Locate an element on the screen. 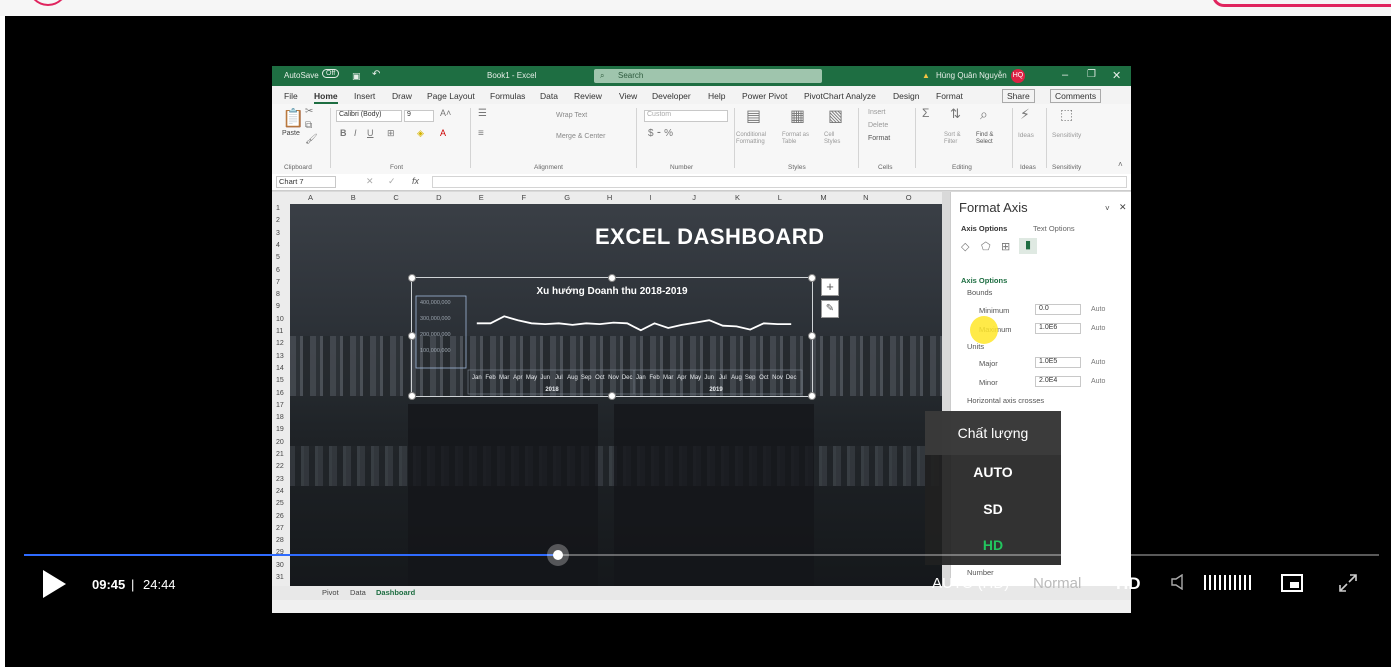  sort-filter-button: Sort & Filter is located at coordinates (958, 139).